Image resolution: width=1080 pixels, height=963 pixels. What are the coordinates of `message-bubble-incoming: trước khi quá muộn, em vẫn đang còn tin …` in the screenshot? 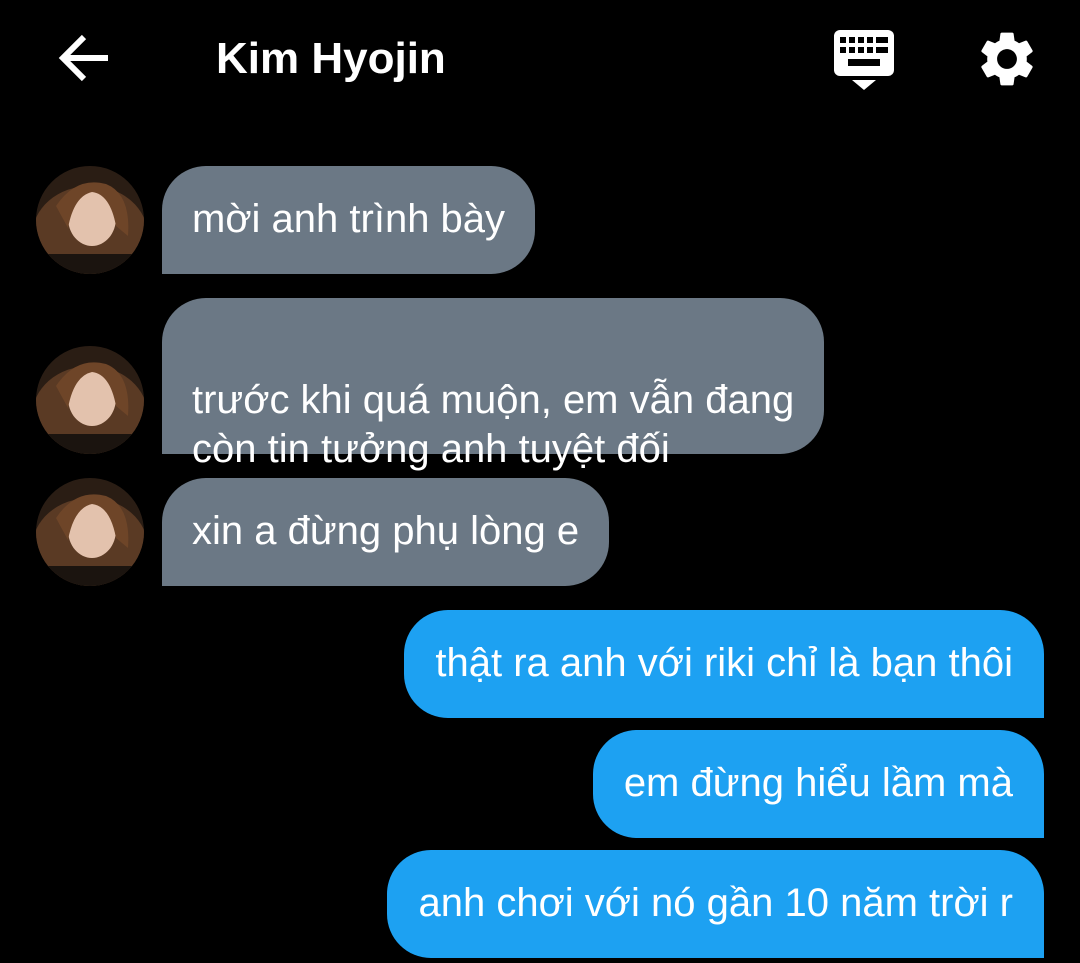 It's located at (493, 384).